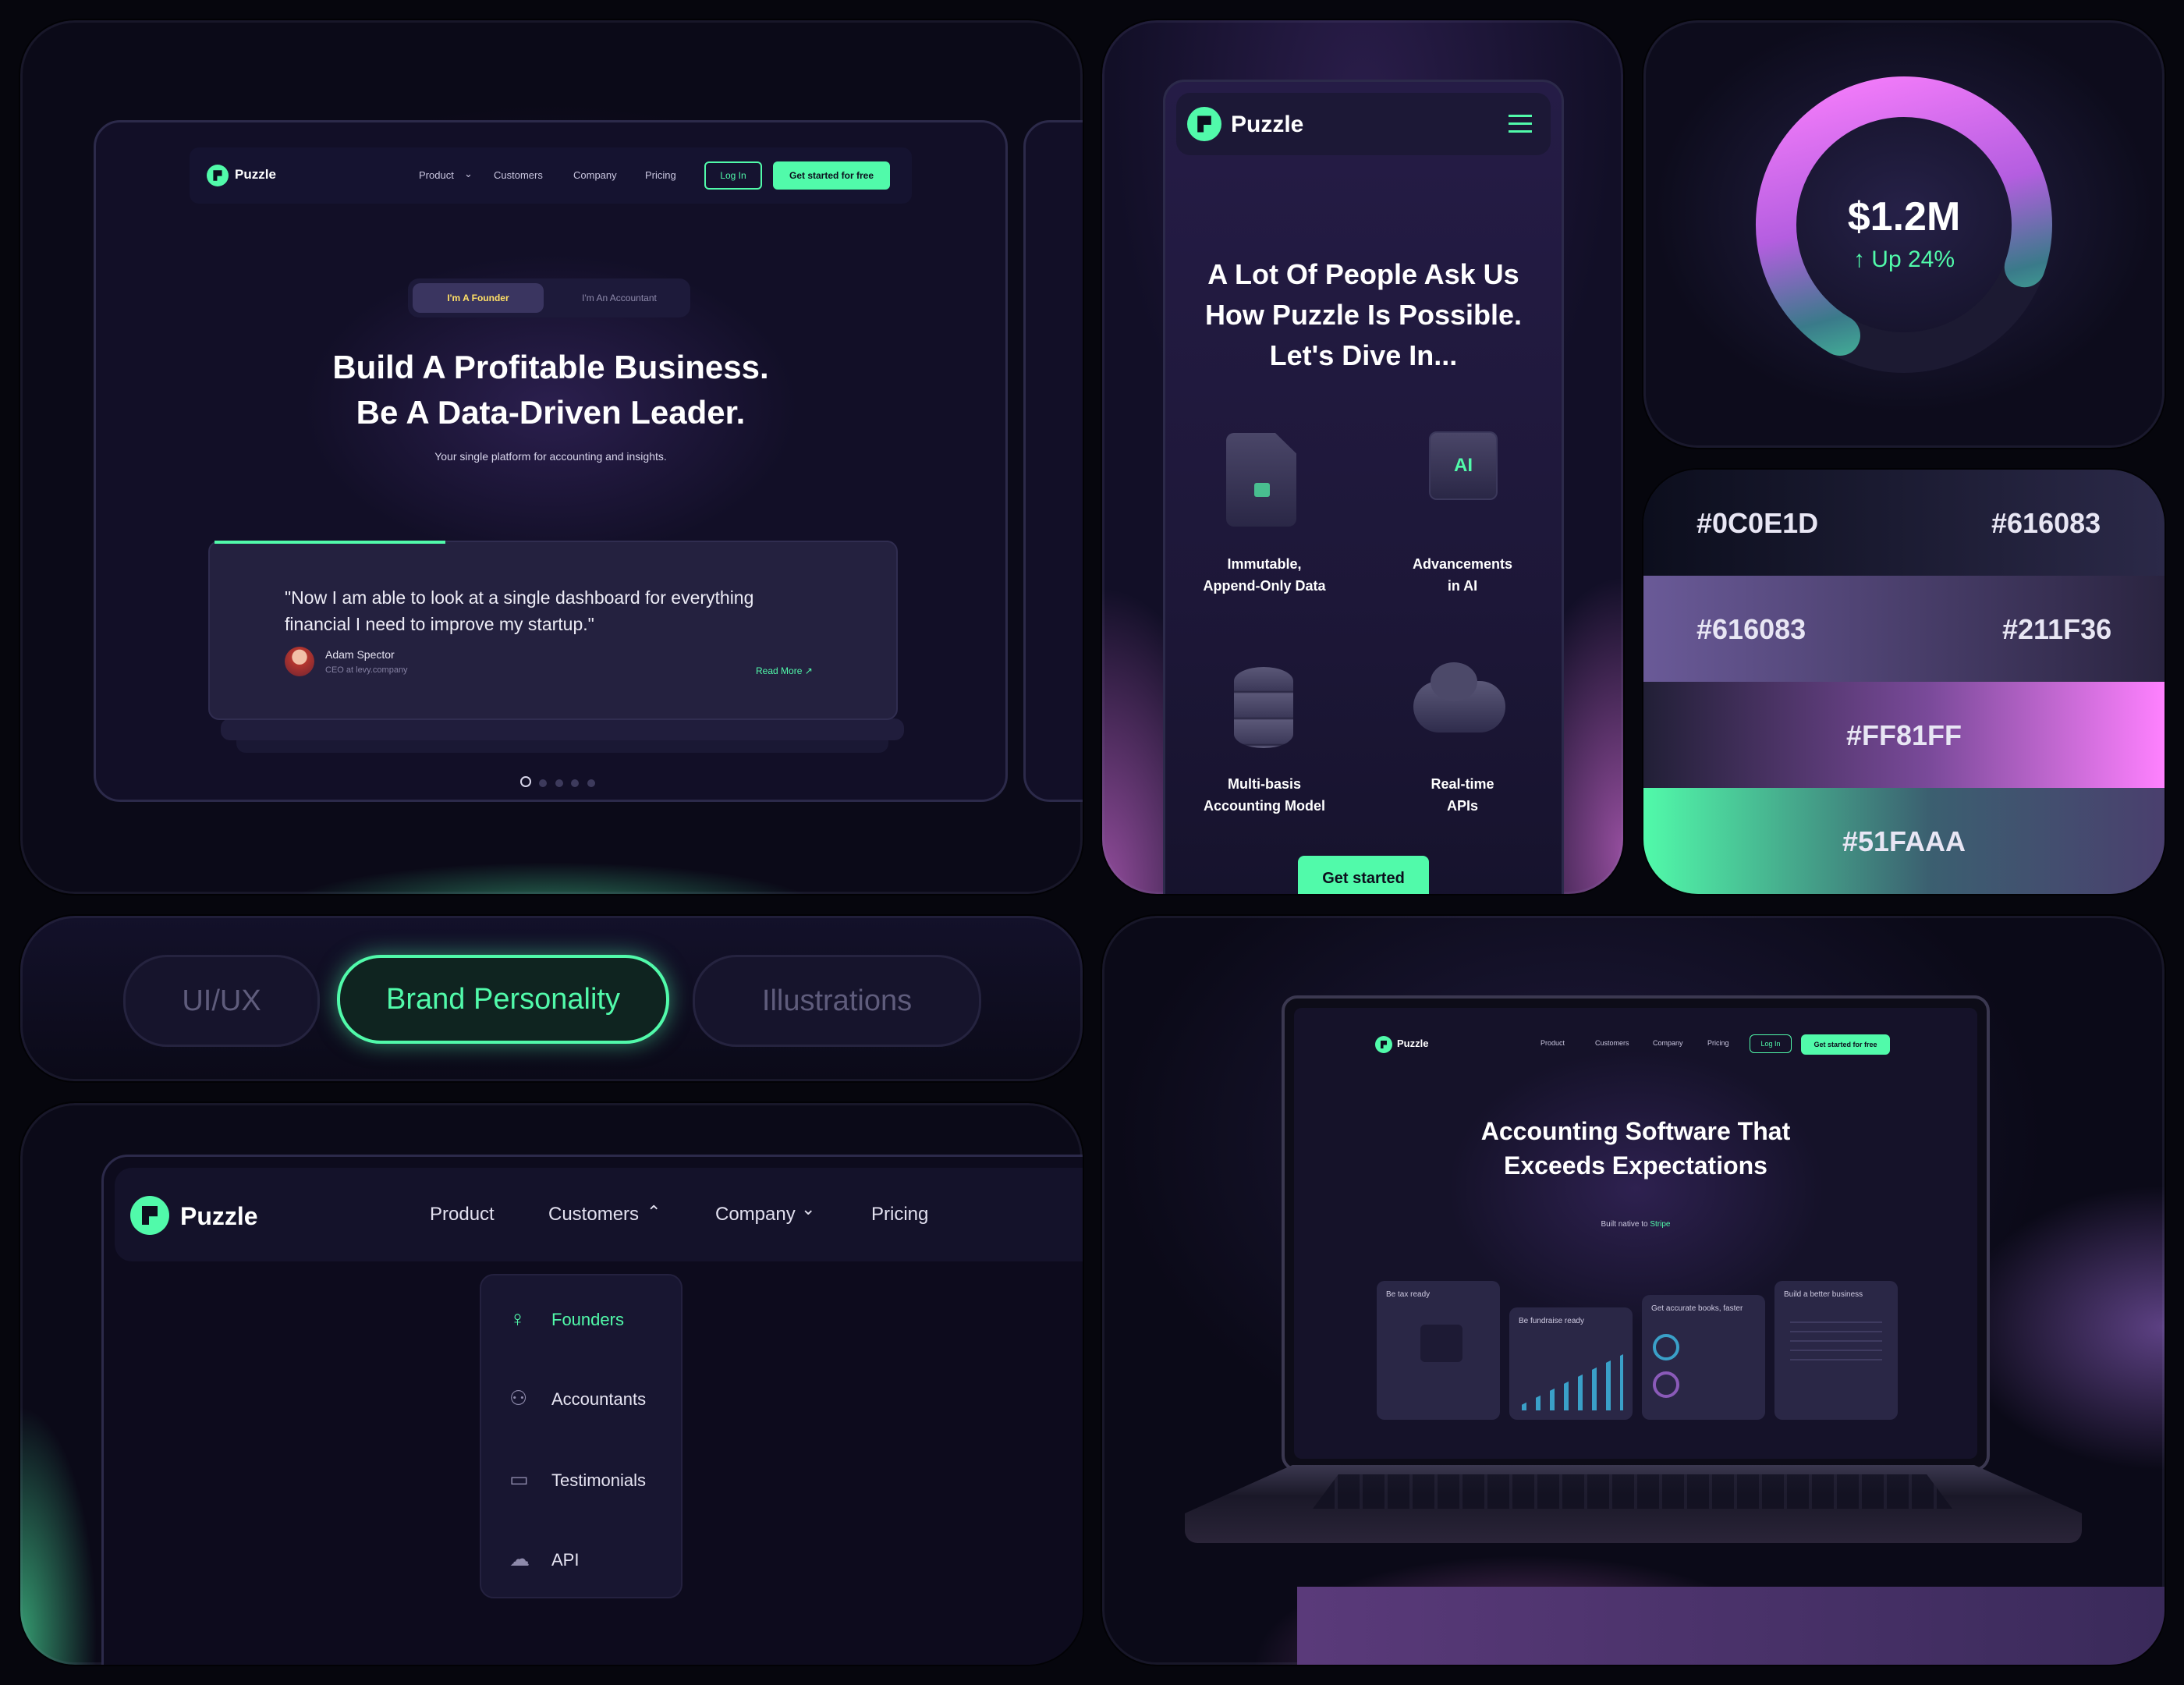 This screenshot has width=2184, height=1685. Describe the element at coordinates (525, 781) in the screenshot. I see `carousel-dot-active` at that location.